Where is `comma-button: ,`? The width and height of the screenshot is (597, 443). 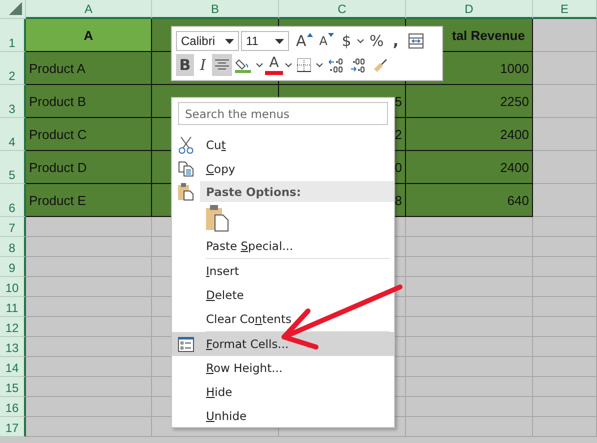 comma-button: , is located at coordinates (395, 41).